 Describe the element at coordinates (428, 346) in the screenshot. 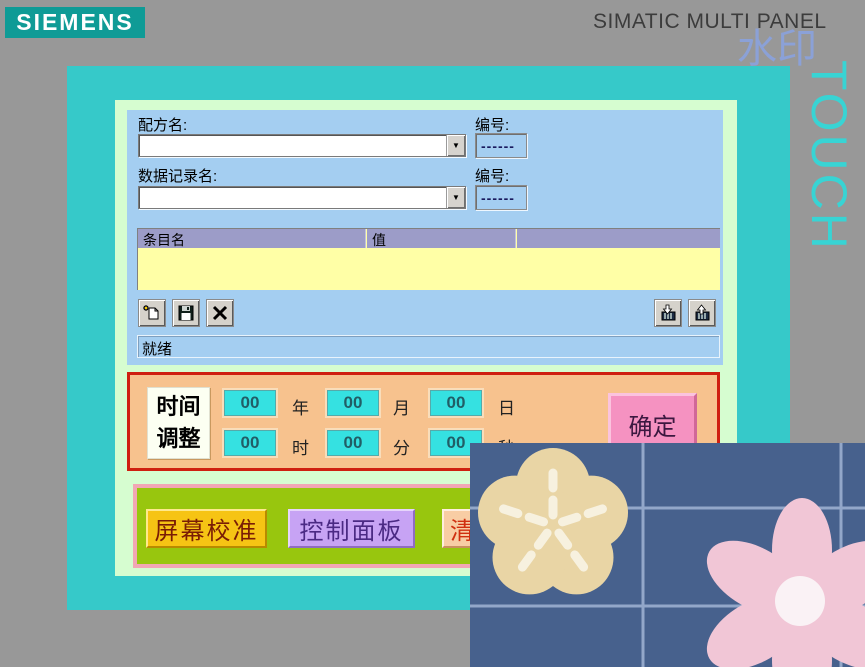

I see `status-bar: 就绪` at that location.